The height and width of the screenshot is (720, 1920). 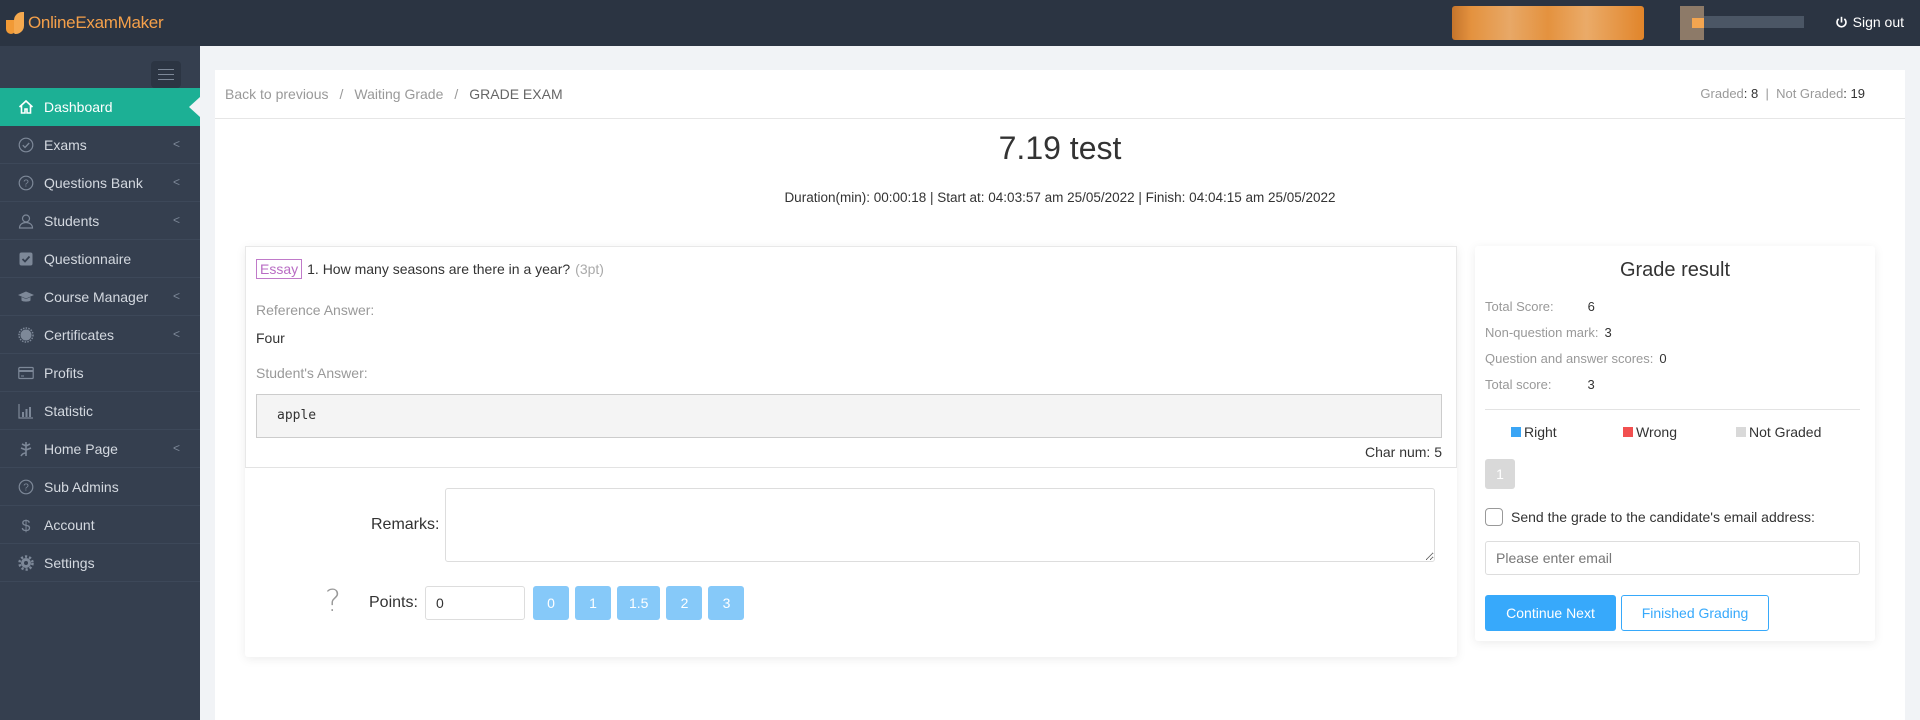 What do you see at coordinates (1540, 384) in the screenshot?
I see `score-row-final-total: Total score: 3` at bounding box center [1540, 384].